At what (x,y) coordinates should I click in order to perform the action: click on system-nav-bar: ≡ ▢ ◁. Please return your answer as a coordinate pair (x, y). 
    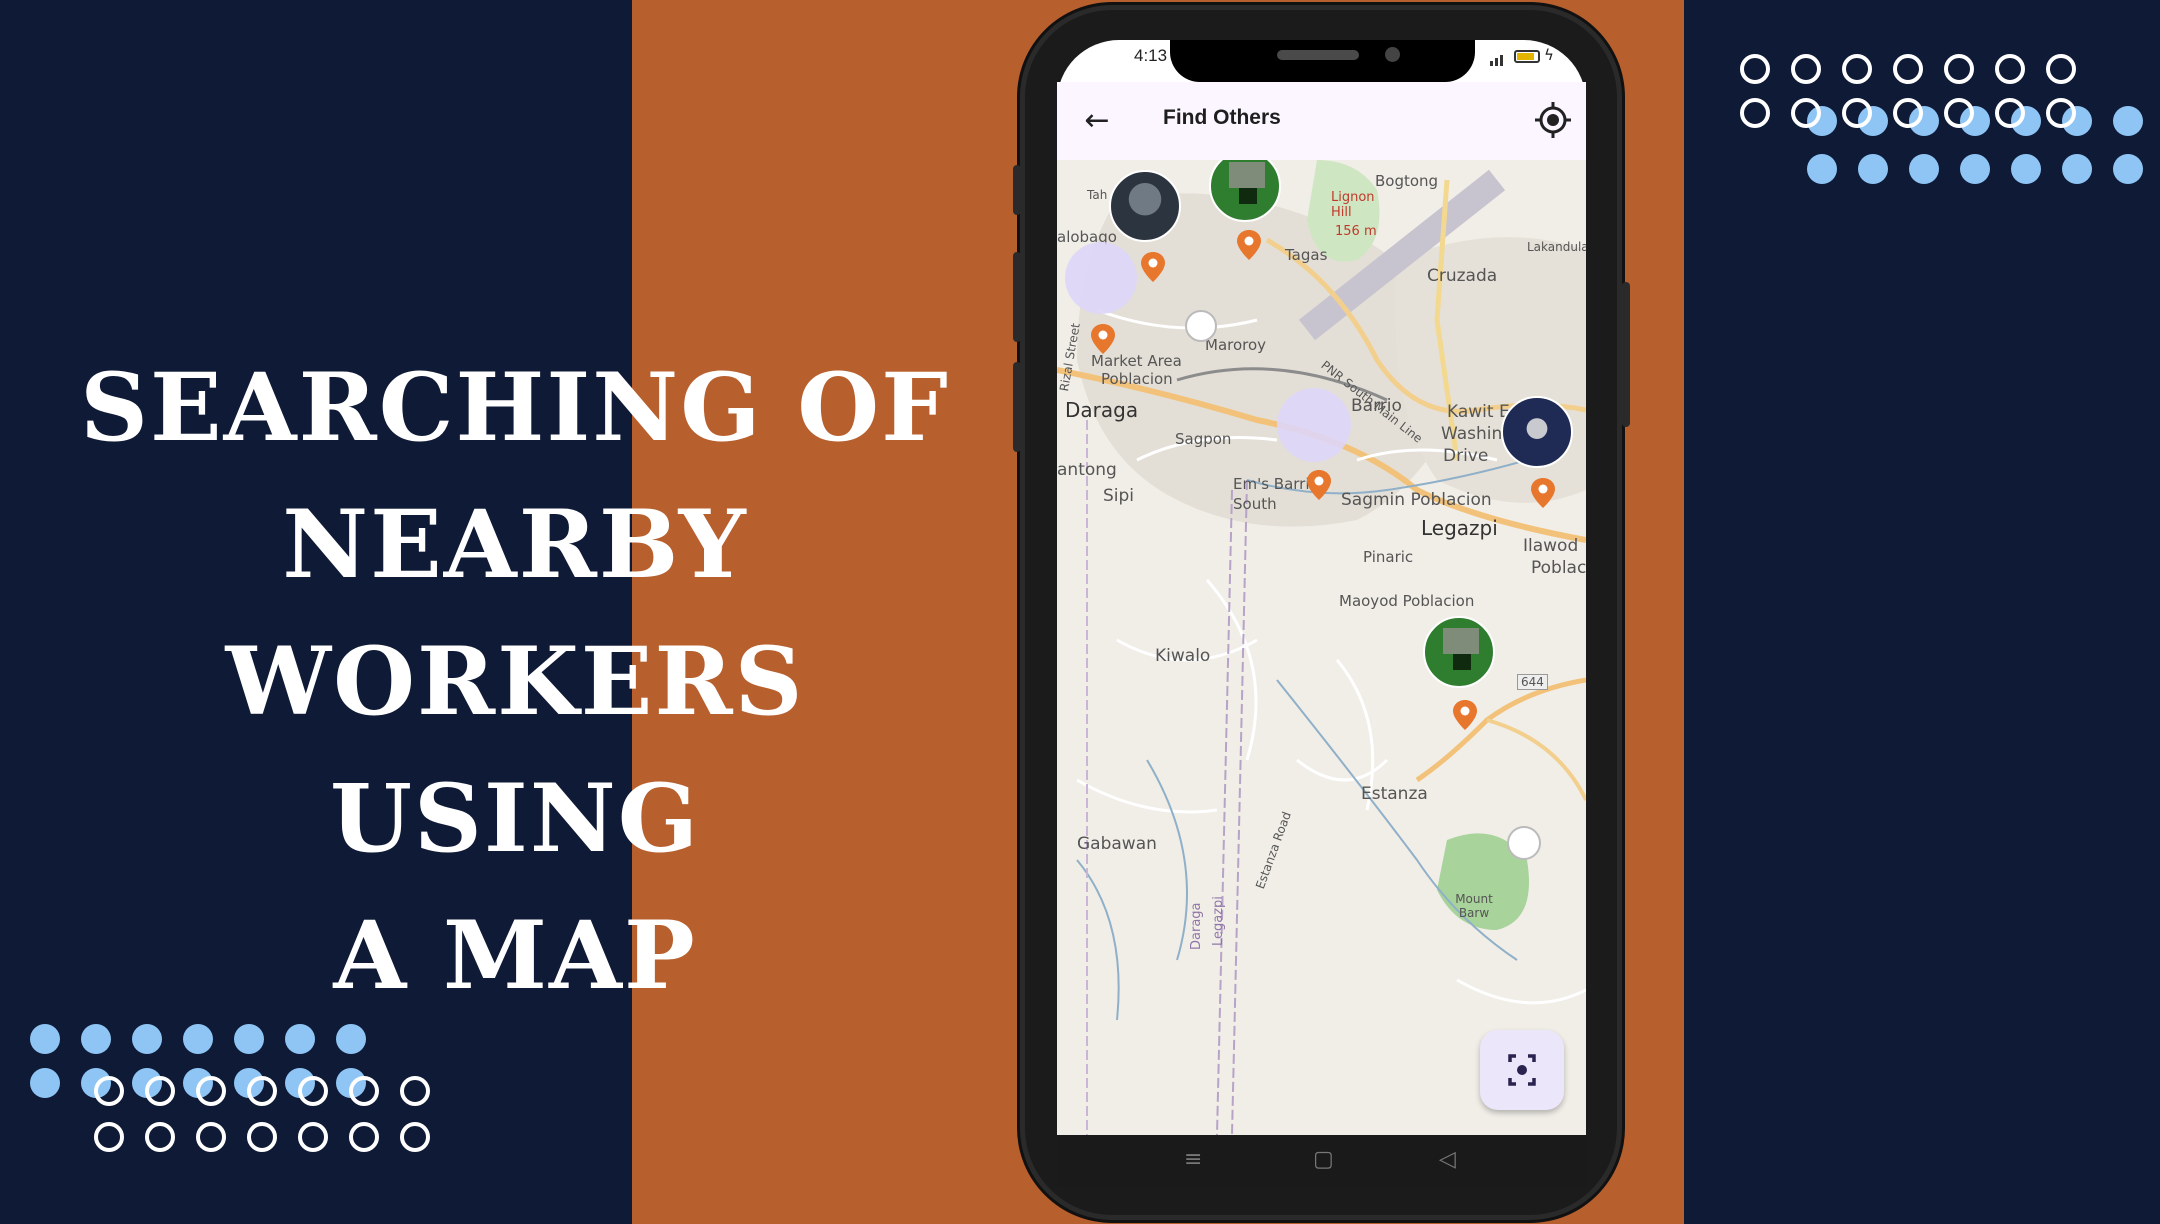
    Looking at the image, I should click on (1321, 1160).